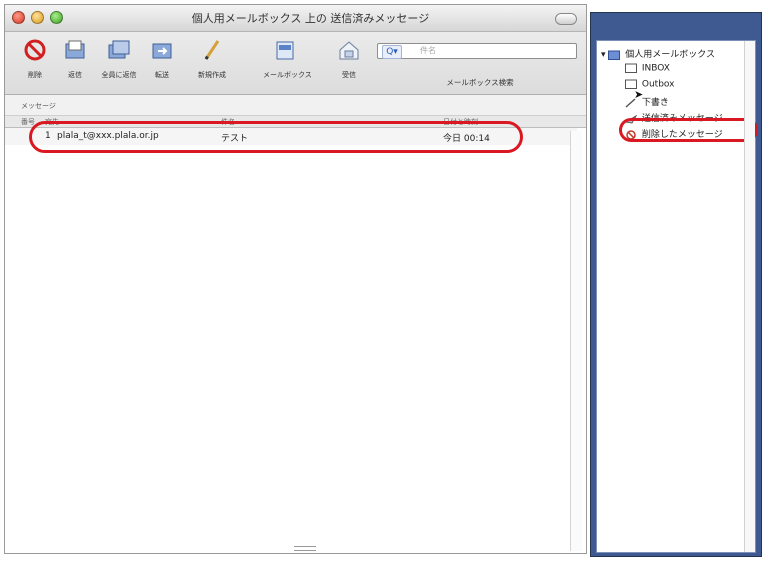 The image size is (767, 562). What do you see at coordinates (460, 122) in the screenshot?
I see `column-header-date: 日付と時刻` at bounding box center [460, 122].